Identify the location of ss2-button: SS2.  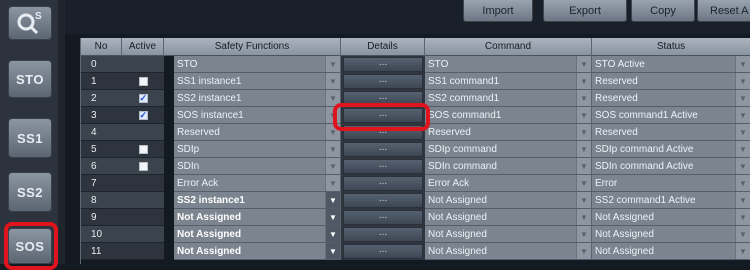
(30, 192).